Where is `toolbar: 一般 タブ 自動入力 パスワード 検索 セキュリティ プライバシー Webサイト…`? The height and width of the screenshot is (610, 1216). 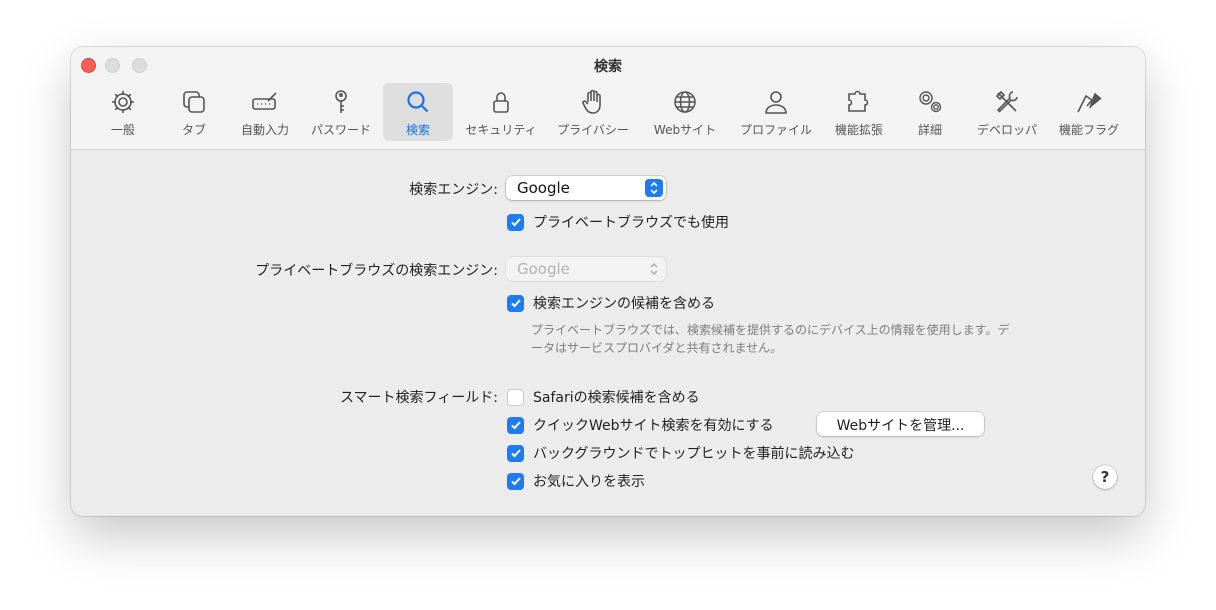 toolbar: 一般 タブ 自動入力 パスワード 検索 セキュリティ プライバシー Webサイト… is located at coordinates (608, 112).